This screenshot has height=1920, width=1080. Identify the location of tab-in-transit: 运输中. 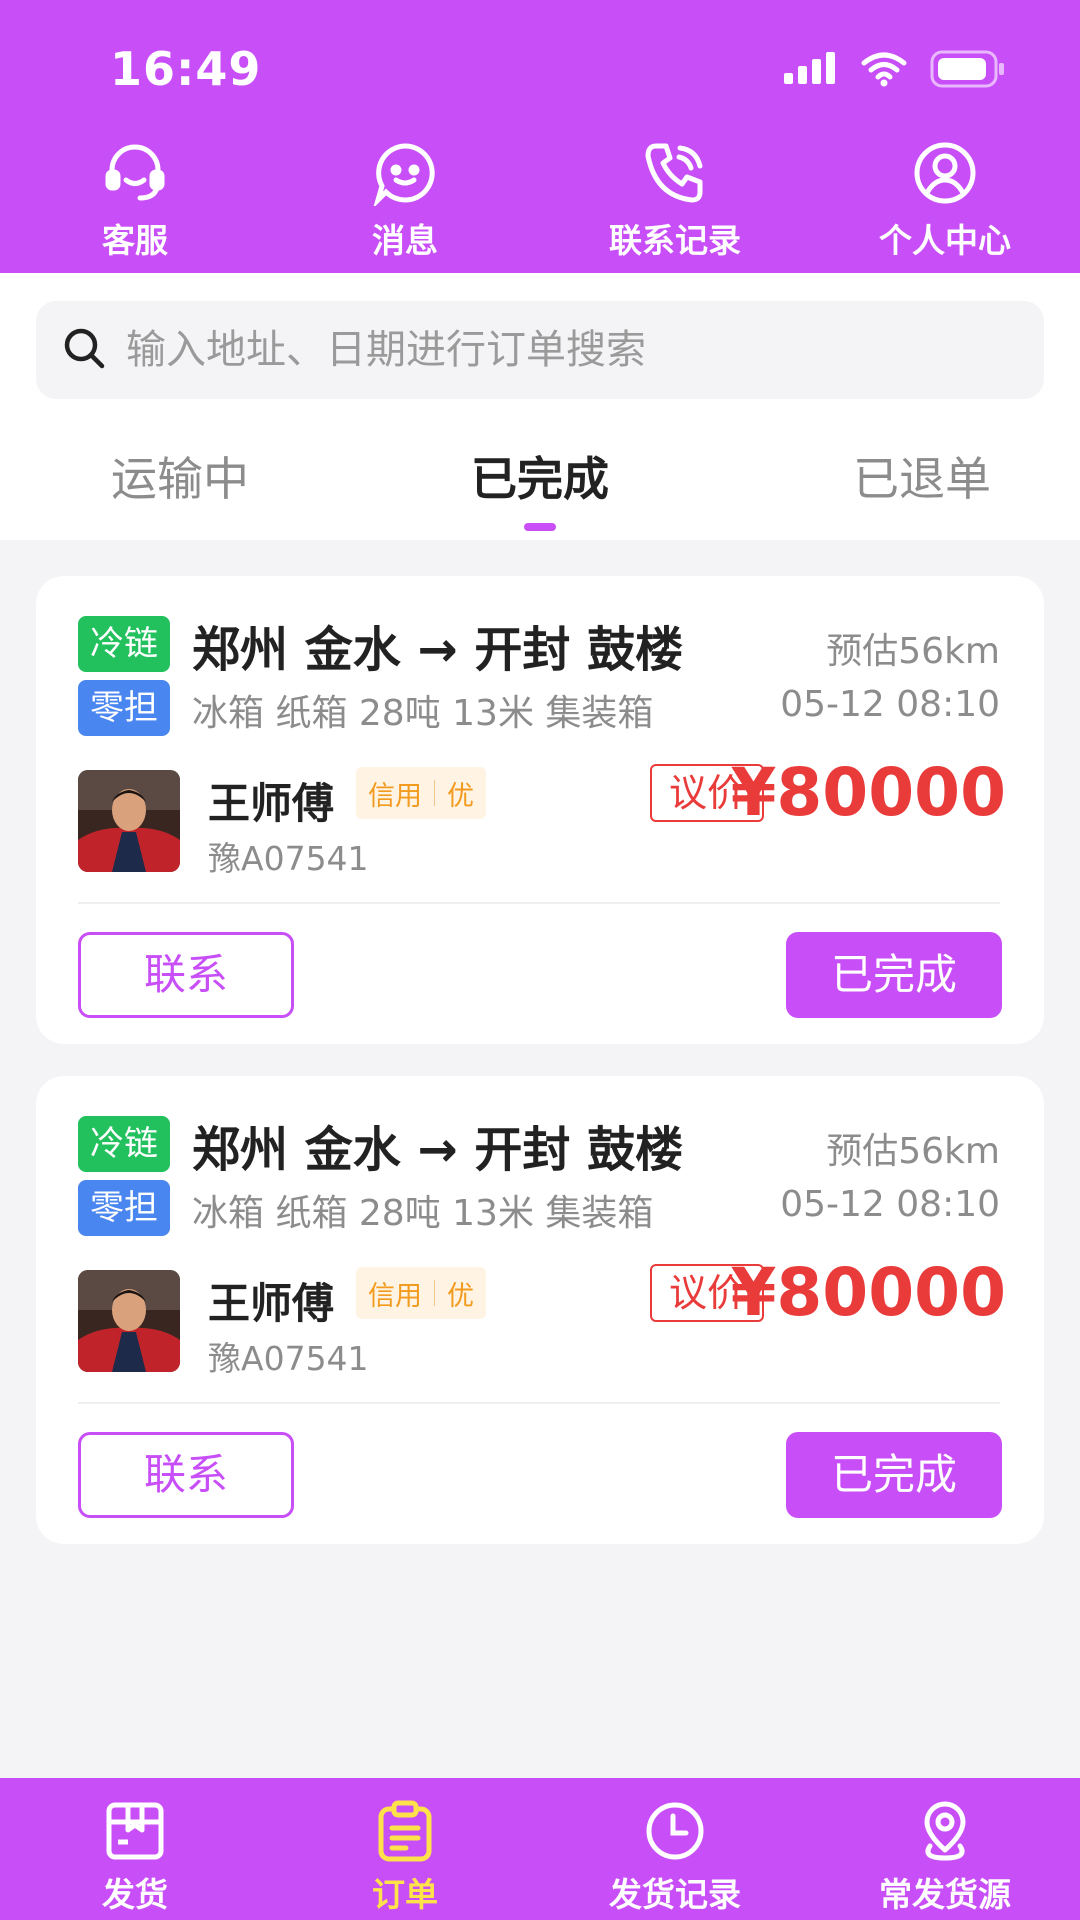
(180, 476).